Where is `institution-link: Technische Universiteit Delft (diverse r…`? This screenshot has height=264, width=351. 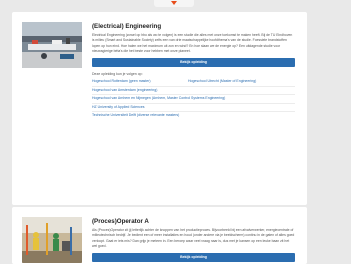
institution-link: Technische Universiteit Delft (diverse r… is located at coordinates (135, 115).